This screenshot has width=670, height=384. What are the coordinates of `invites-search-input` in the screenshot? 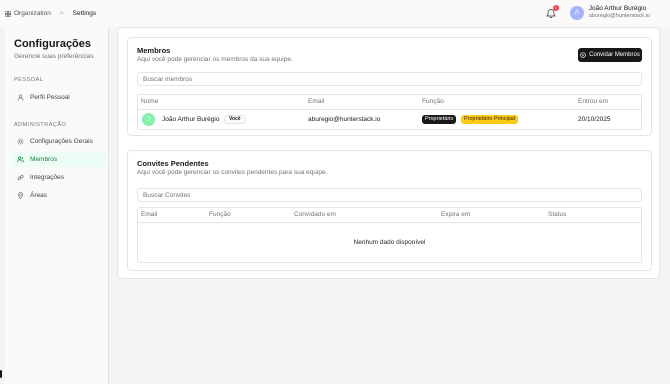 It's located at (389, 195).